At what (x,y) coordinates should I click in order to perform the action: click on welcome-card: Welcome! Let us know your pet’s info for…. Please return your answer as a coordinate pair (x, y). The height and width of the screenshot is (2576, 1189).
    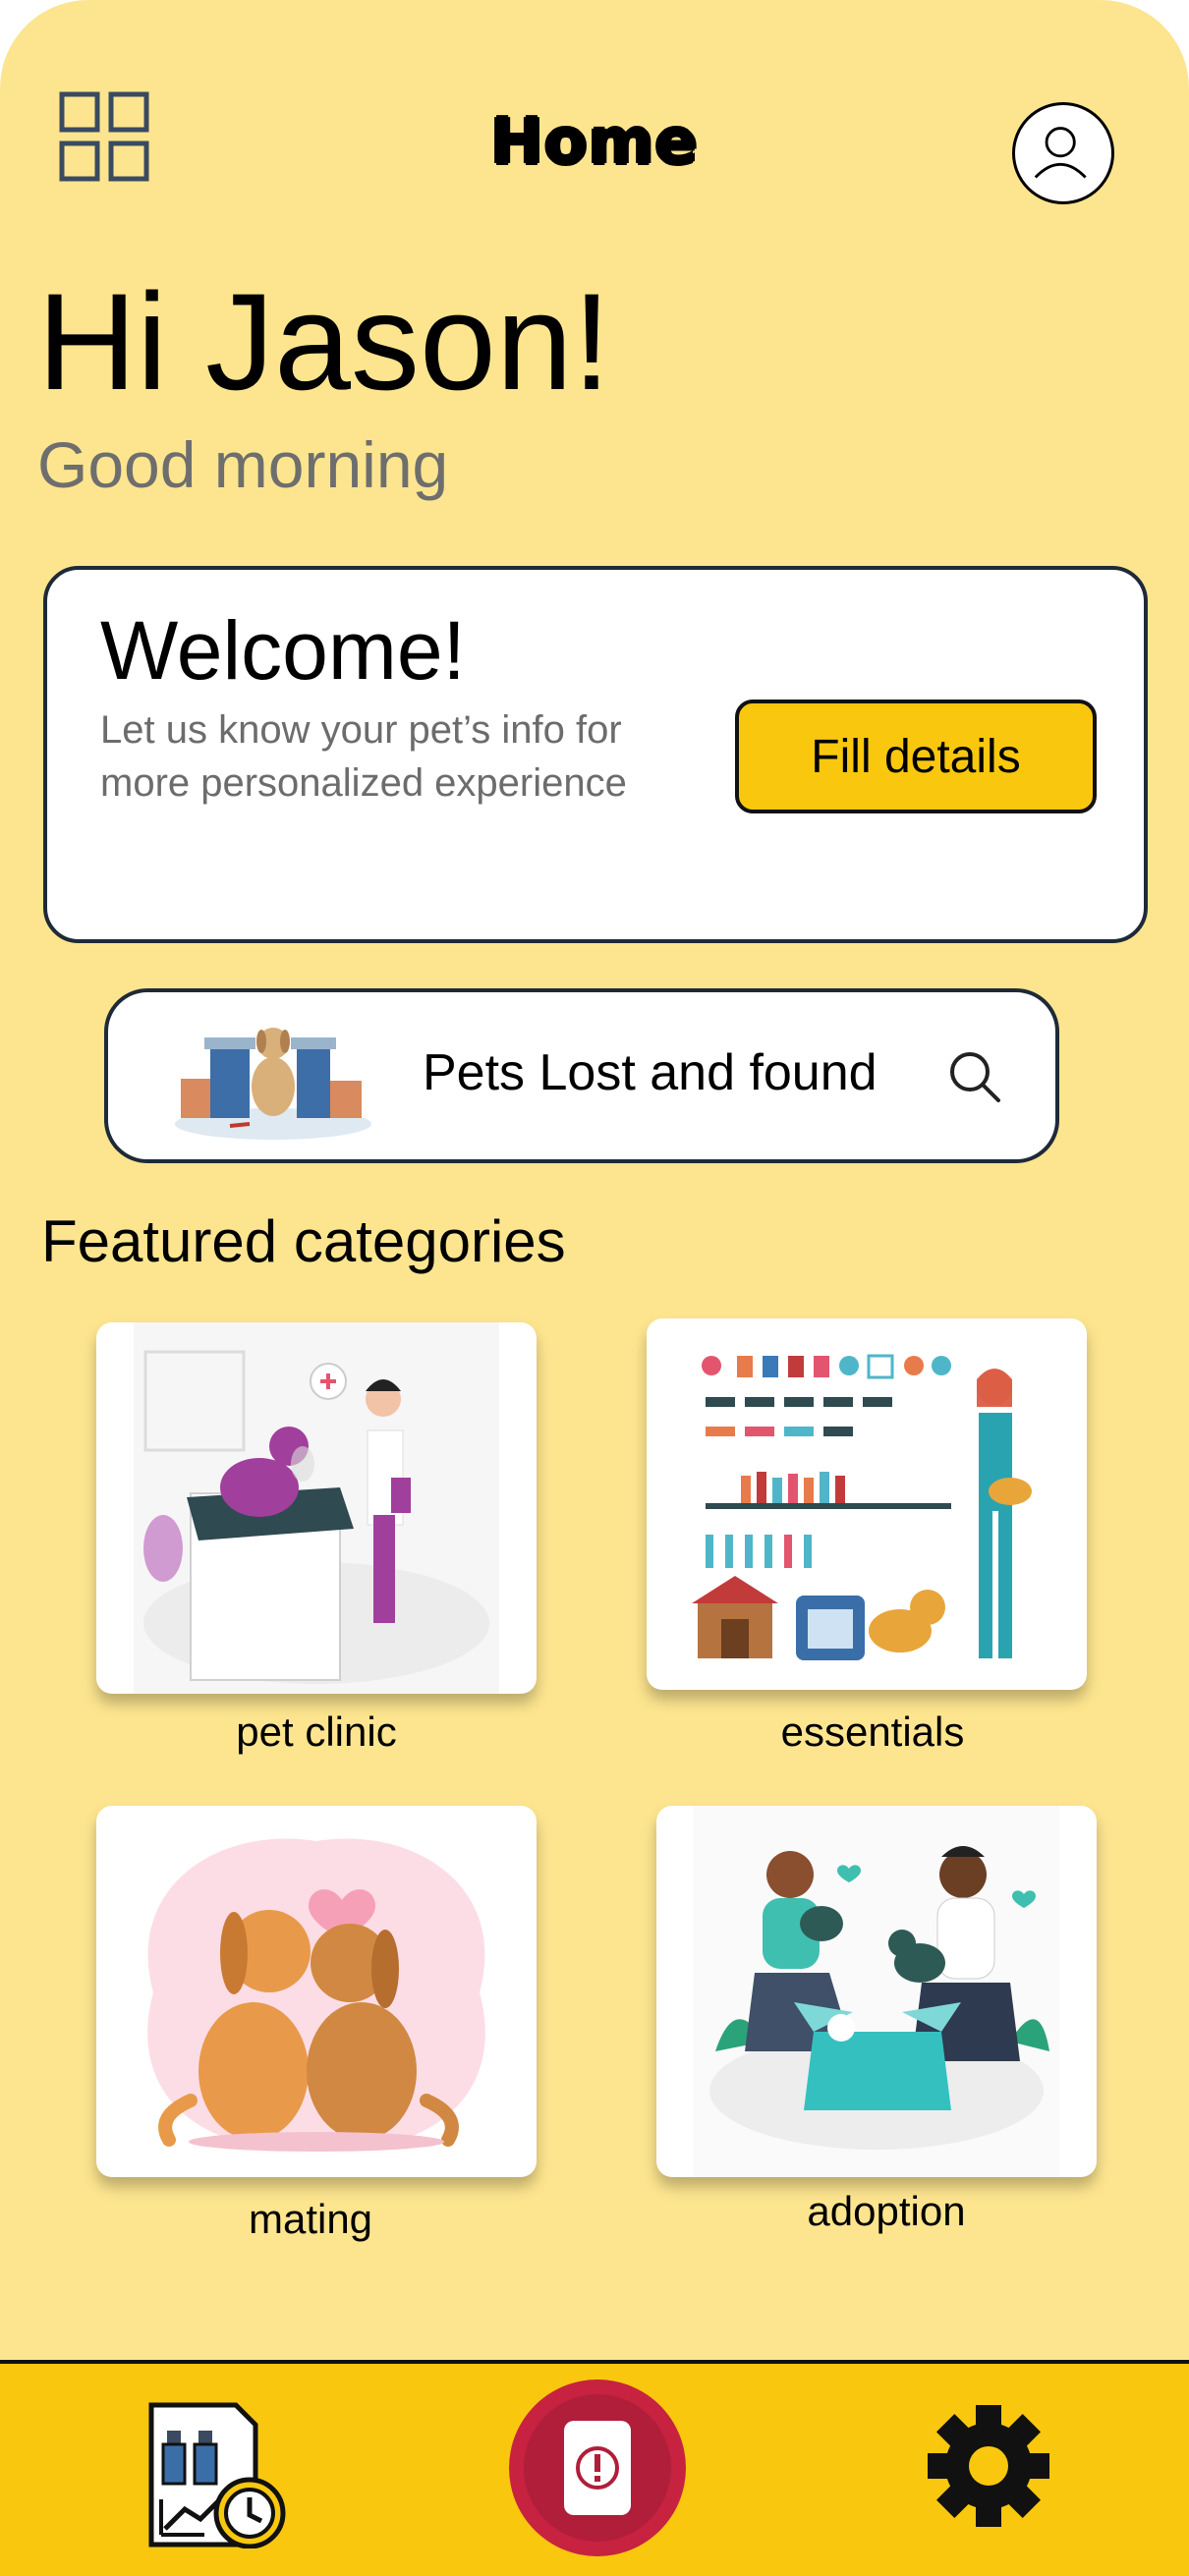
    Looking at the image, I should click on (595, 754).